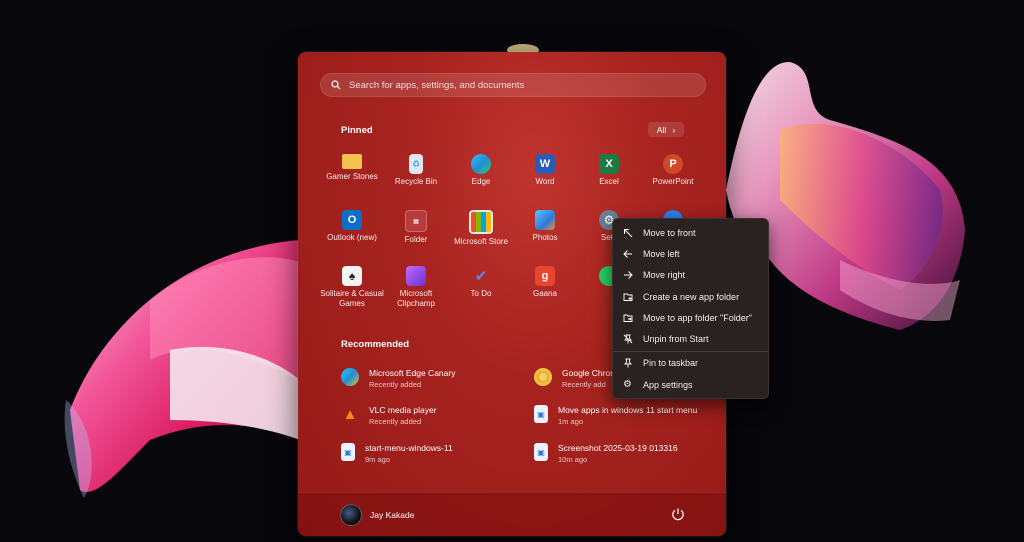  I want to click on pinned-app-word: W Word, so click(545, 173).